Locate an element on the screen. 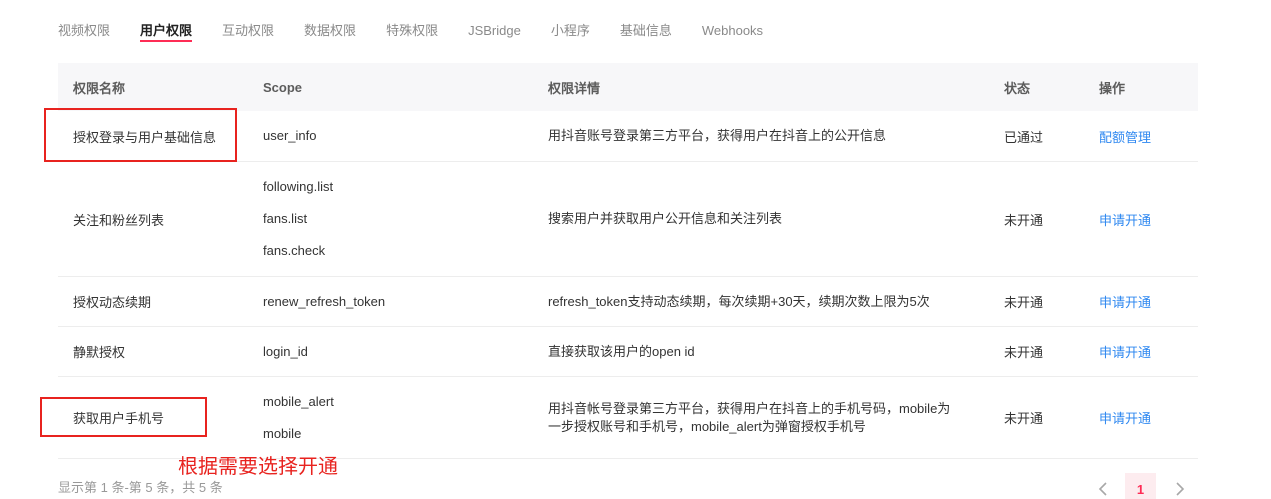  tab-jsbridge: JSBridge is located at coordinates (494, 21).